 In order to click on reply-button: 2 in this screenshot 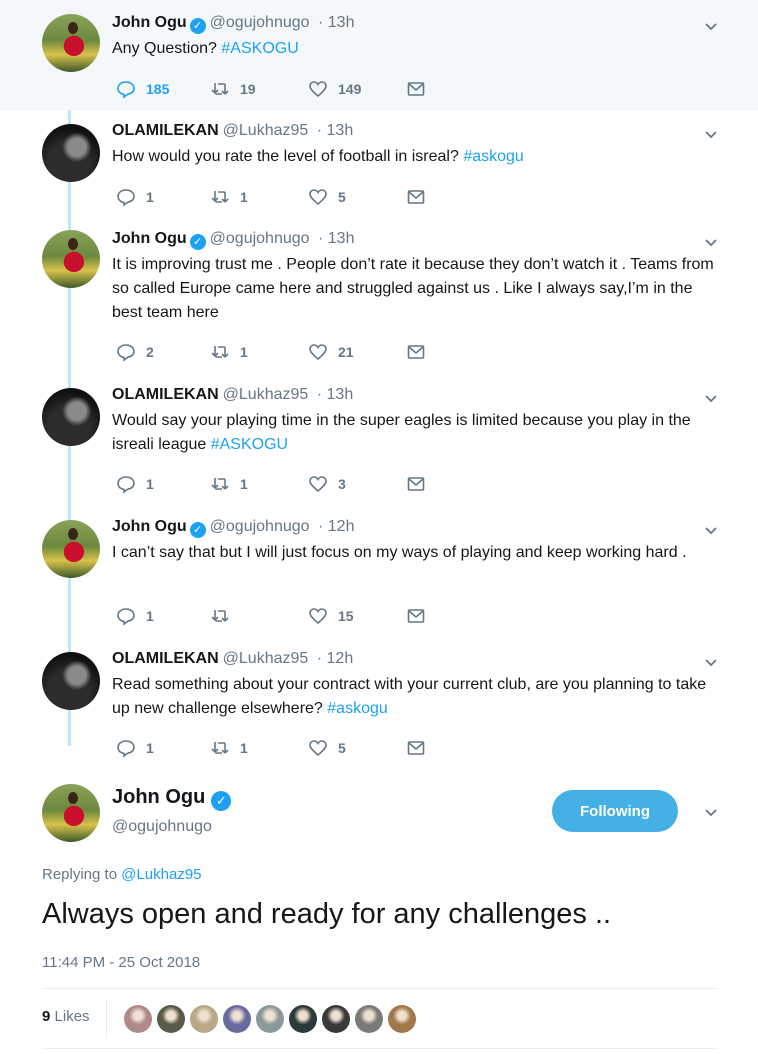, I will do `click(135, 352)`.